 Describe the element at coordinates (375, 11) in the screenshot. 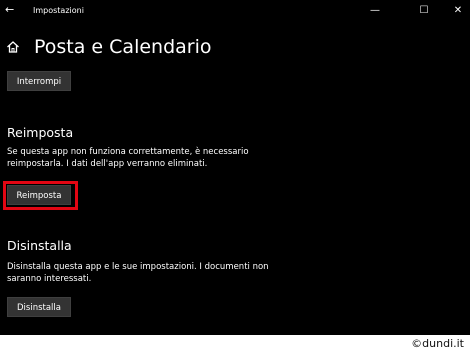

I see `minimize-icon: —` at that location.